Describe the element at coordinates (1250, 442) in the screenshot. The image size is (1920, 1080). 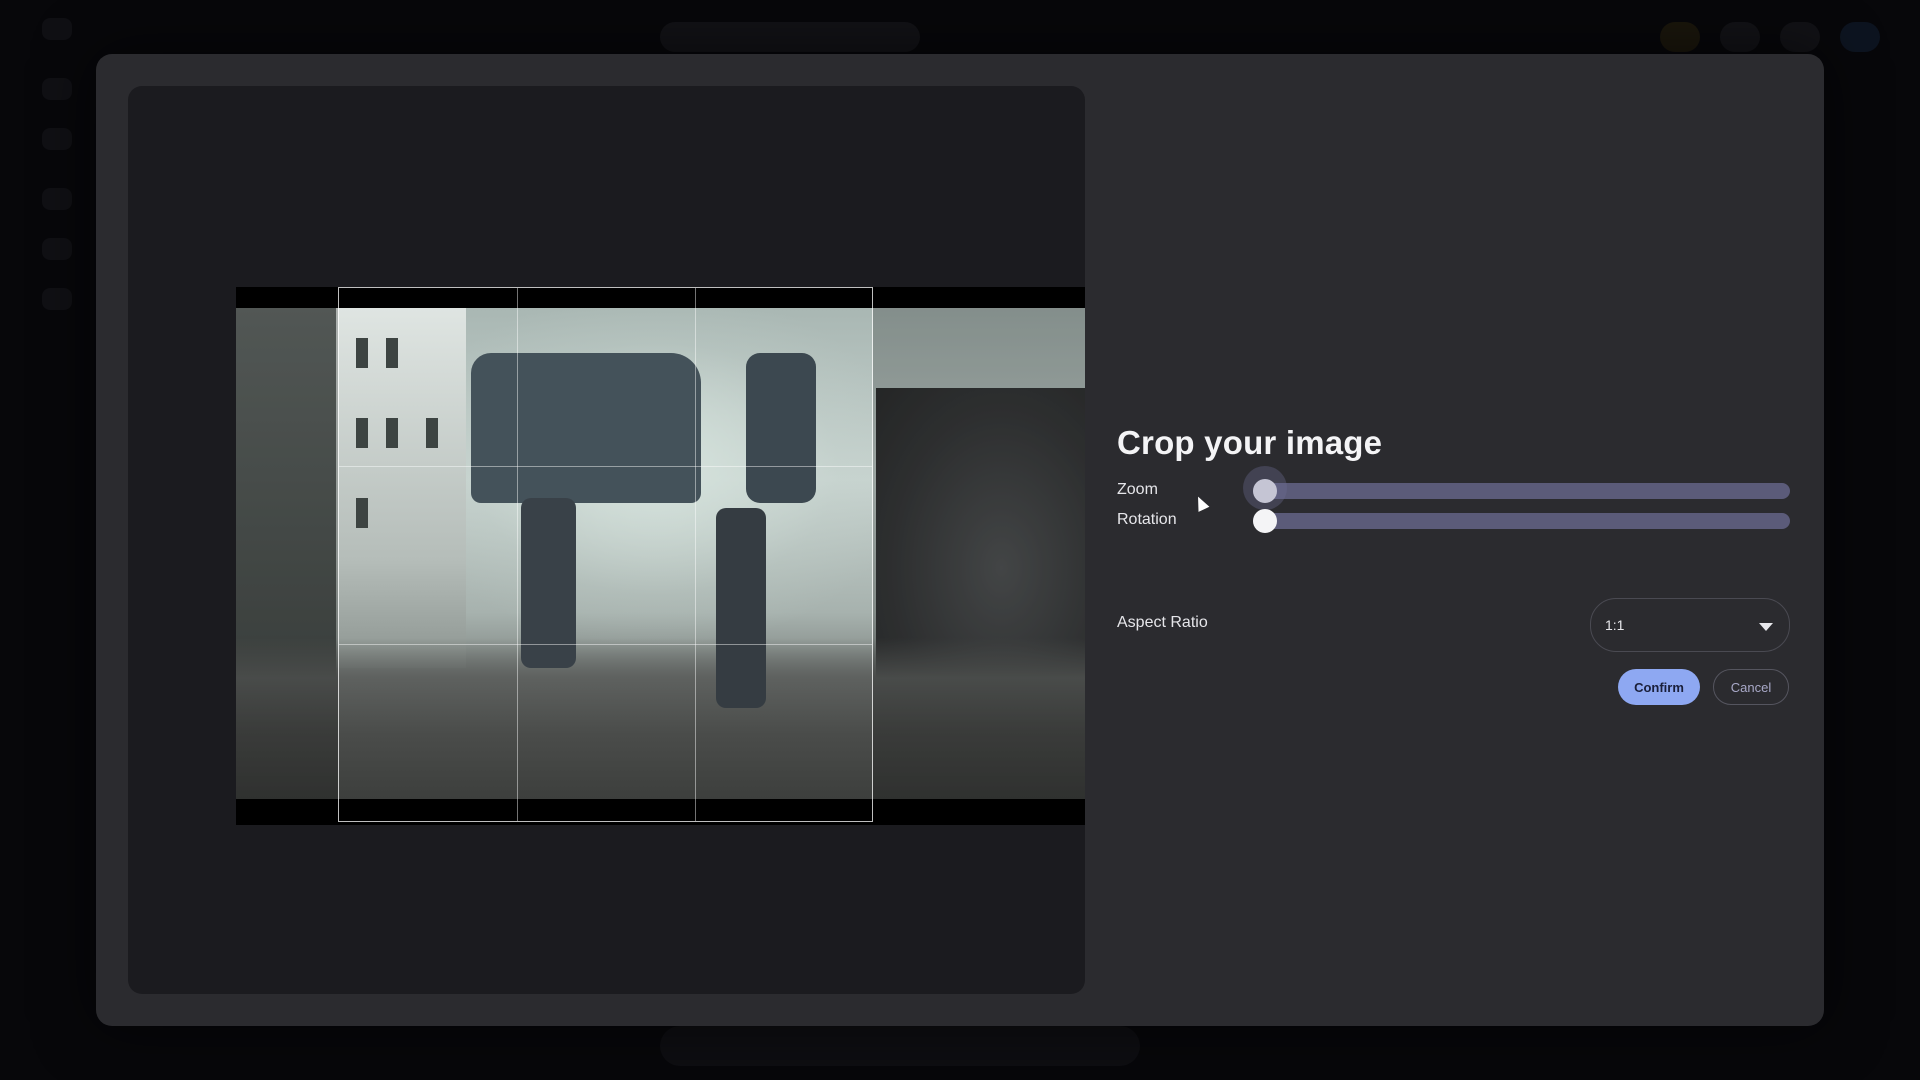
I see `modal-title: Crop your image` at that location.